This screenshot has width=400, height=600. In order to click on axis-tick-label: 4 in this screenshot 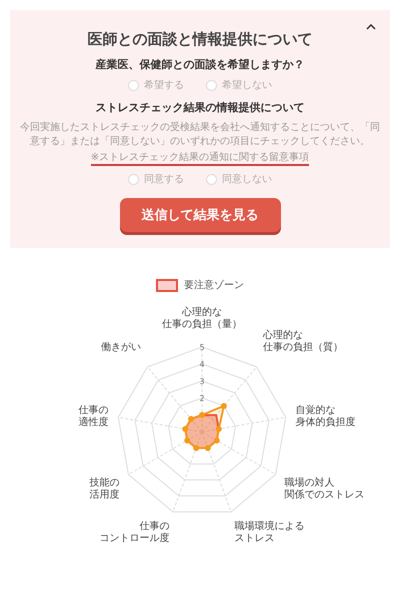, I will do `click(202, 364)`.